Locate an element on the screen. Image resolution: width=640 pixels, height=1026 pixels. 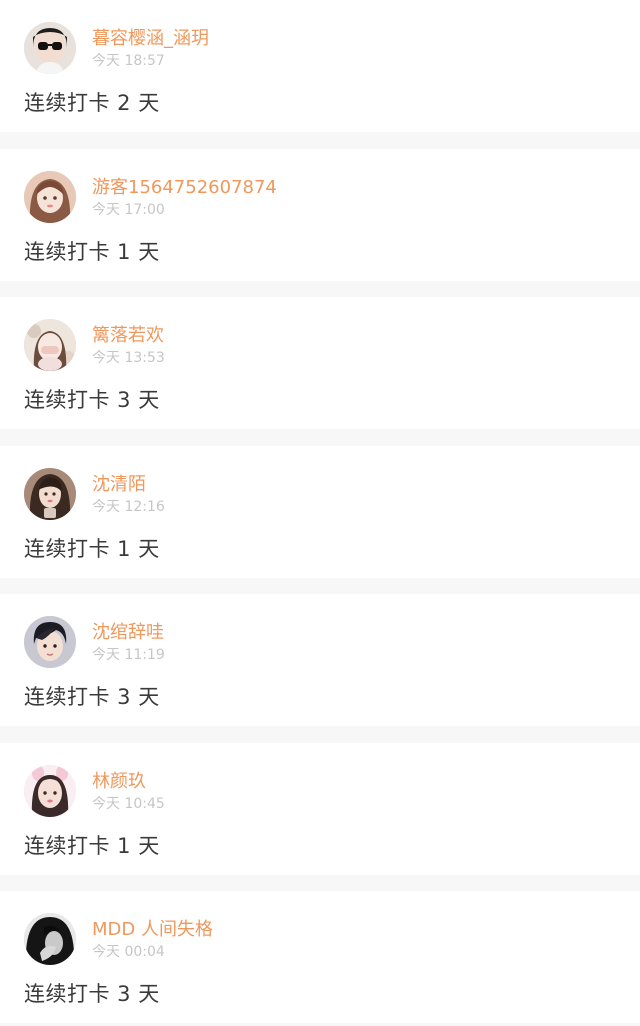
checkin-streak-text: 连续打卡 2 天 is located at coordinates (92, 103).